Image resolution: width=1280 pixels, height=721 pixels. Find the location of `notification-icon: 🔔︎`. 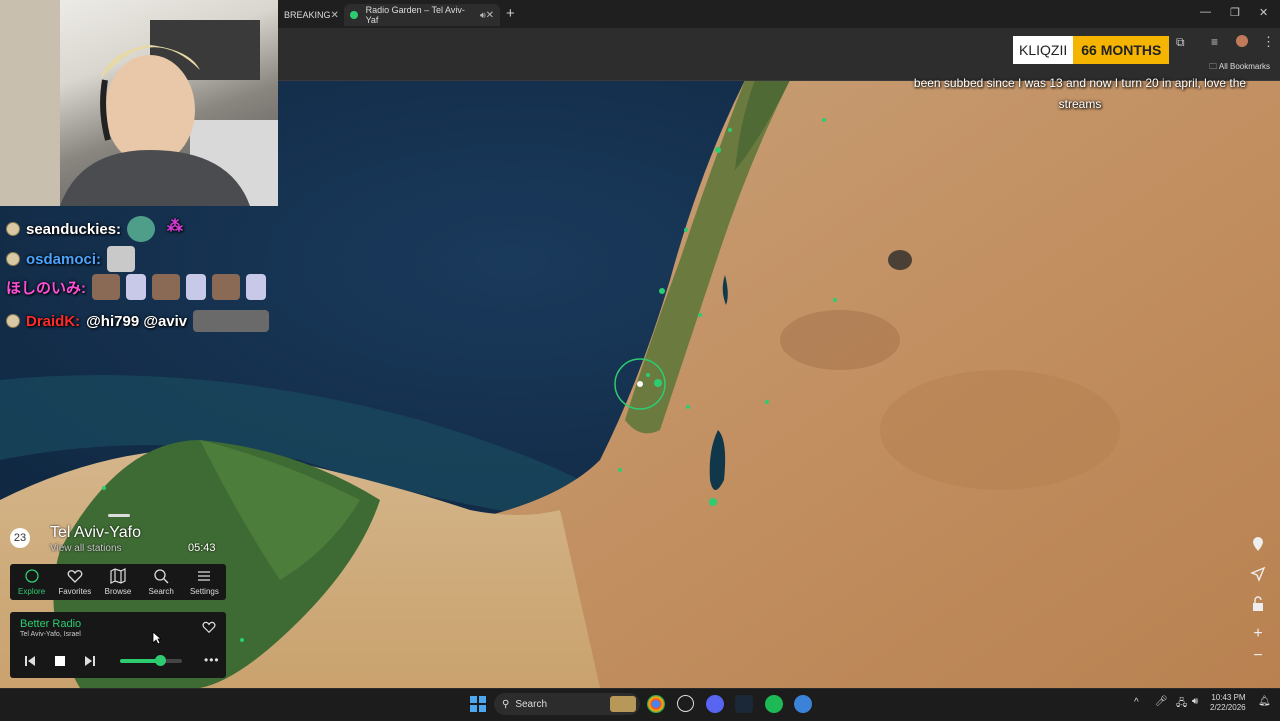

notification-icon: 🔔︎ is located at coordinates (1264, 701).